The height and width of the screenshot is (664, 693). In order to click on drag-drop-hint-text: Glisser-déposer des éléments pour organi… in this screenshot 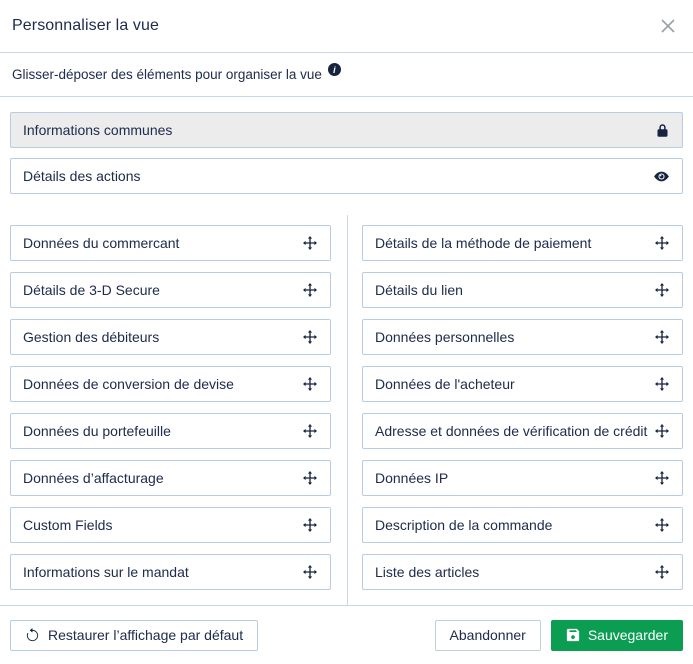, I will do `click(167, 74)`.